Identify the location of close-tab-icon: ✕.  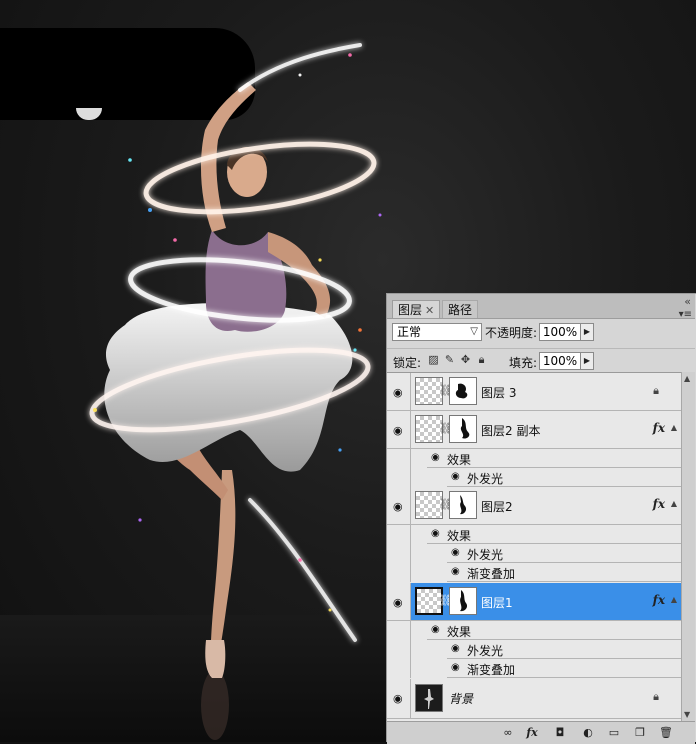
(429, 310).